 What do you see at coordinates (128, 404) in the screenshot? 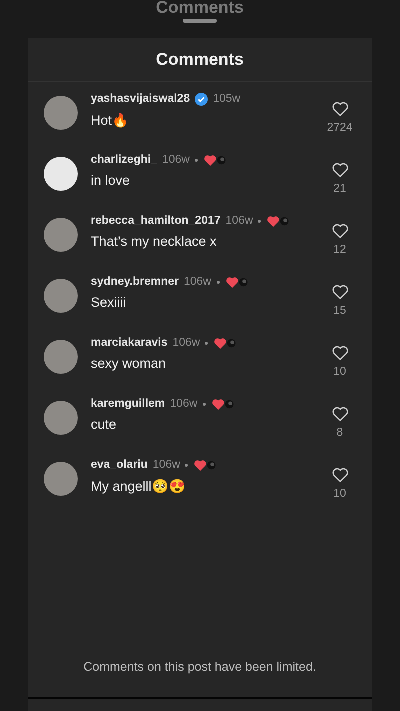
I see `username: karemguillem` at bounding box center [128, 404].